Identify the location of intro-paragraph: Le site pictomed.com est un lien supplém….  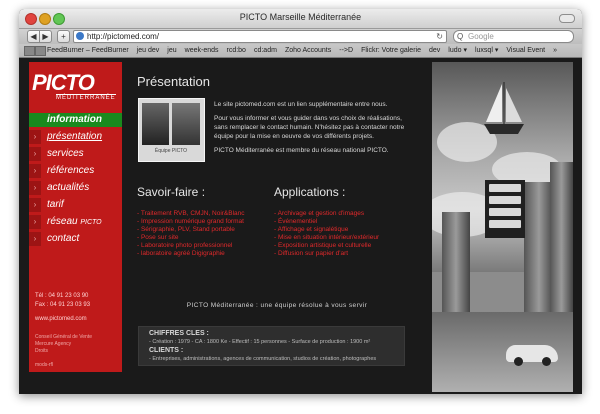
(301, 104).